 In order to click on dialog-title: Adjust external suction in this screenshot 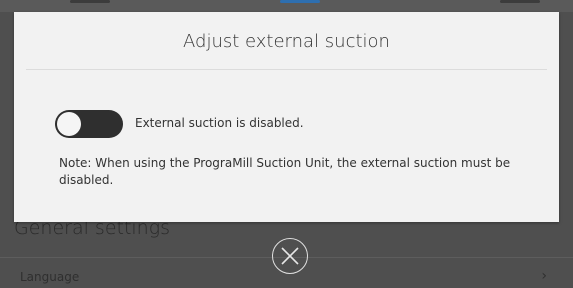, I will do `click(286, 41)`.